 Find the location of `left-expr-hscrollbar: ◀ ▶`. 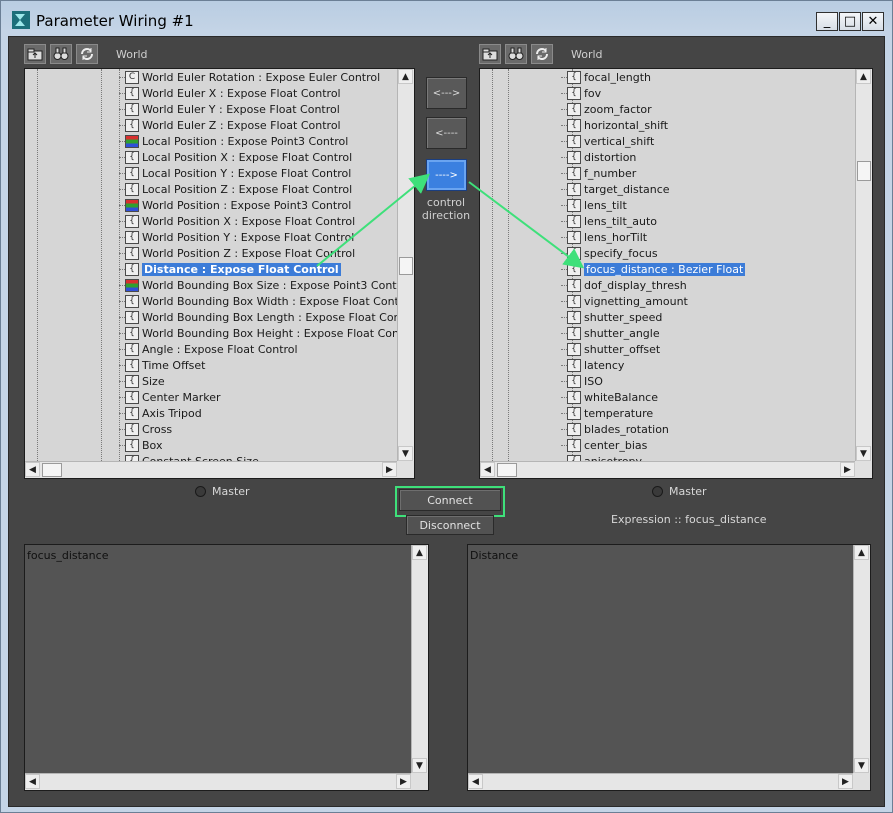

left-expr-hscrollbar: ◀ ▶ is located at coordinates (218, 781).